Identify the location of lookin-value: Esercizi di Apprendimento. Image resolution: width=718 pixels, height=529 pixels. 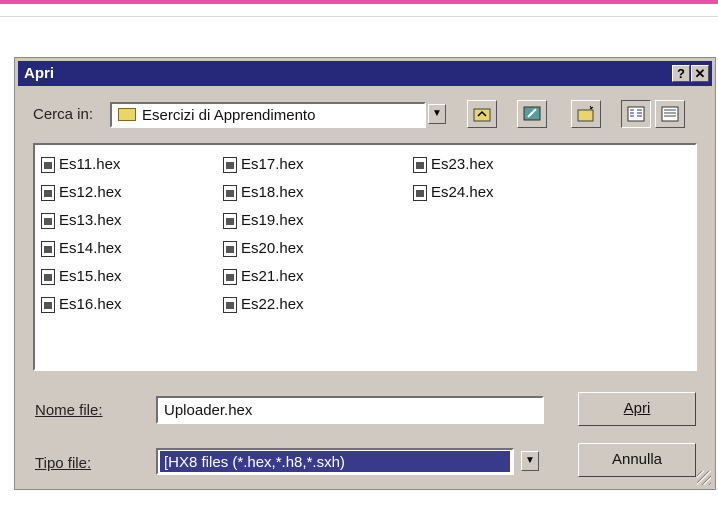
(229, 115).